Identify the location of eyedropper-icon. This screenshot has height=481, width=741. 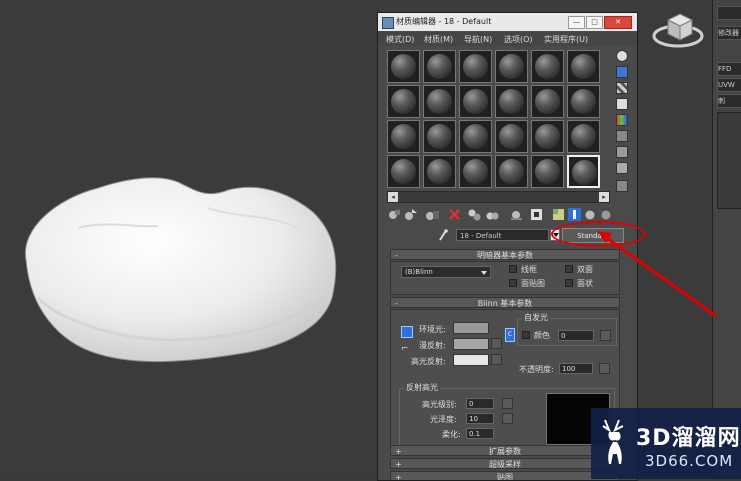
(443, 235).